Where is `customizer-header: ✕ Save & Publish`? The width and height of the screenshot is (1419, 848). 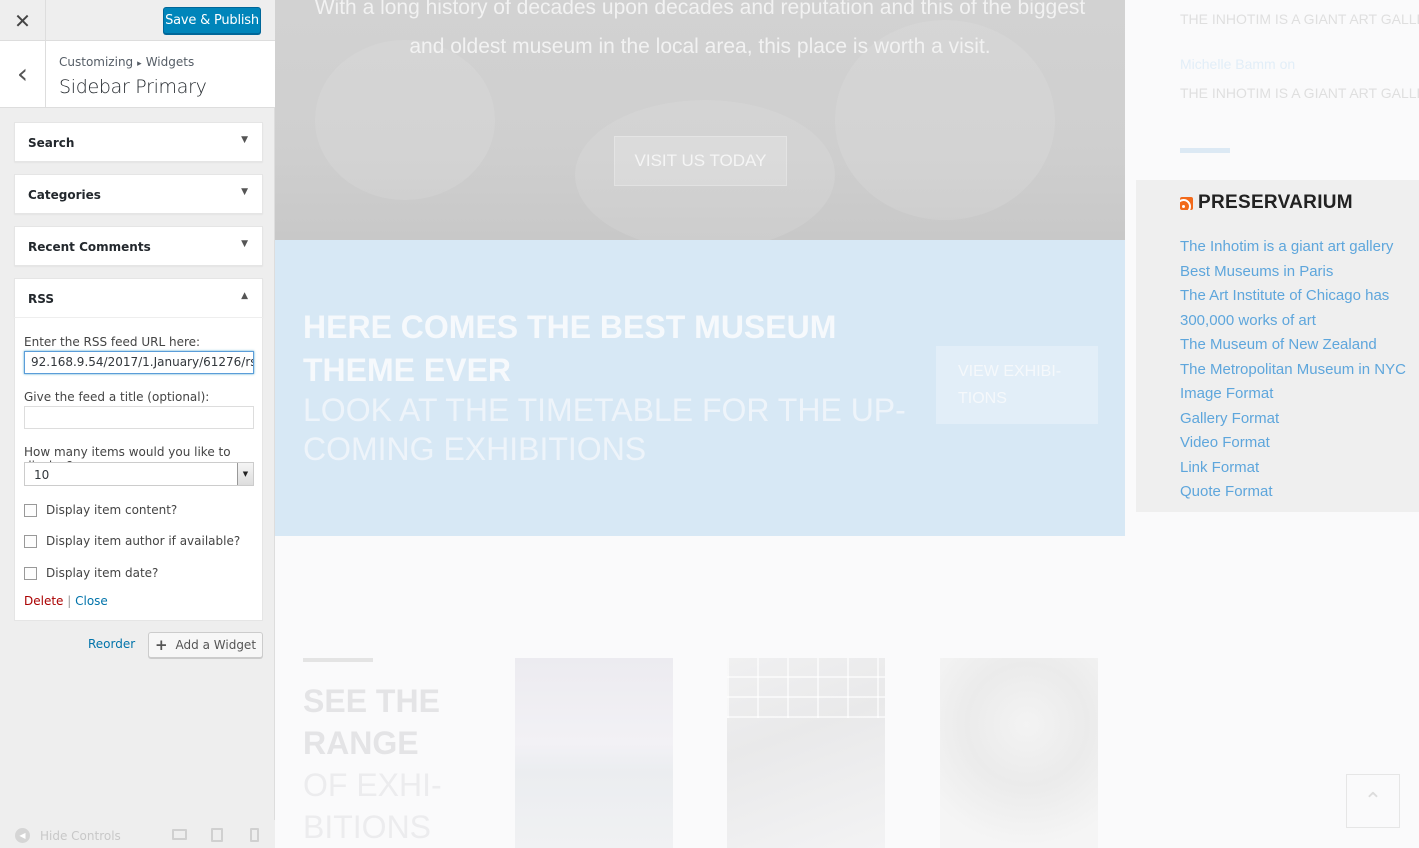 customizer-header: ✕ Save & Publish is located at coordinates (137, 20).